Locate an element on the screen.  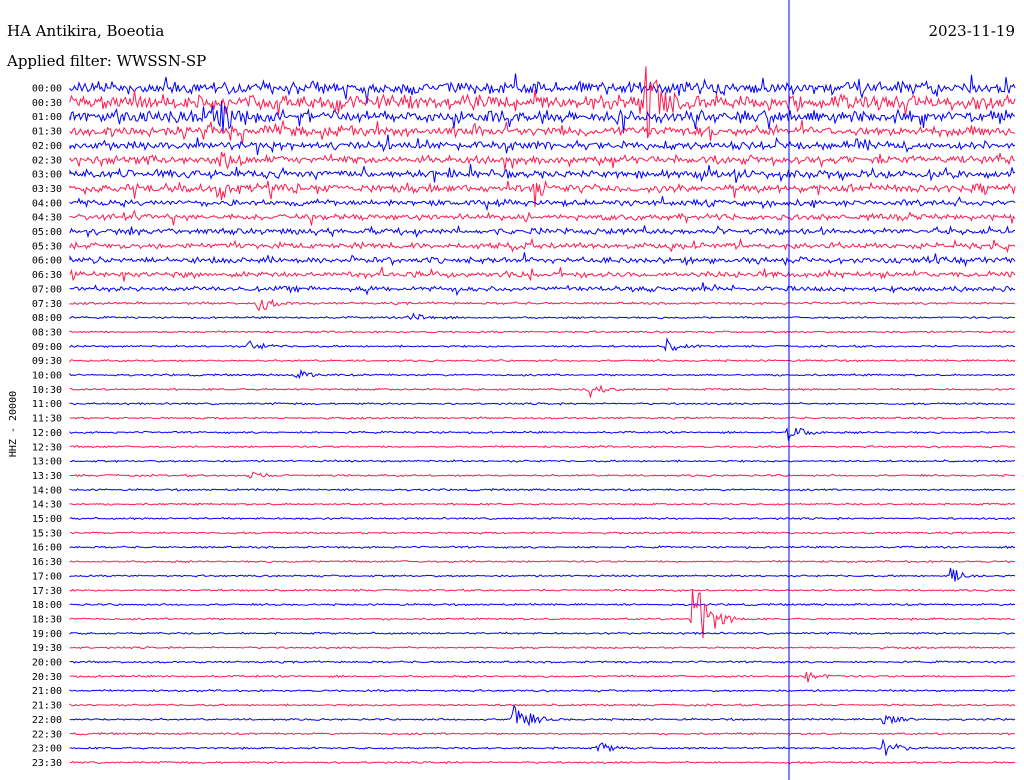
time-tick-label: 19:30 is located at coordinates (47, 648).